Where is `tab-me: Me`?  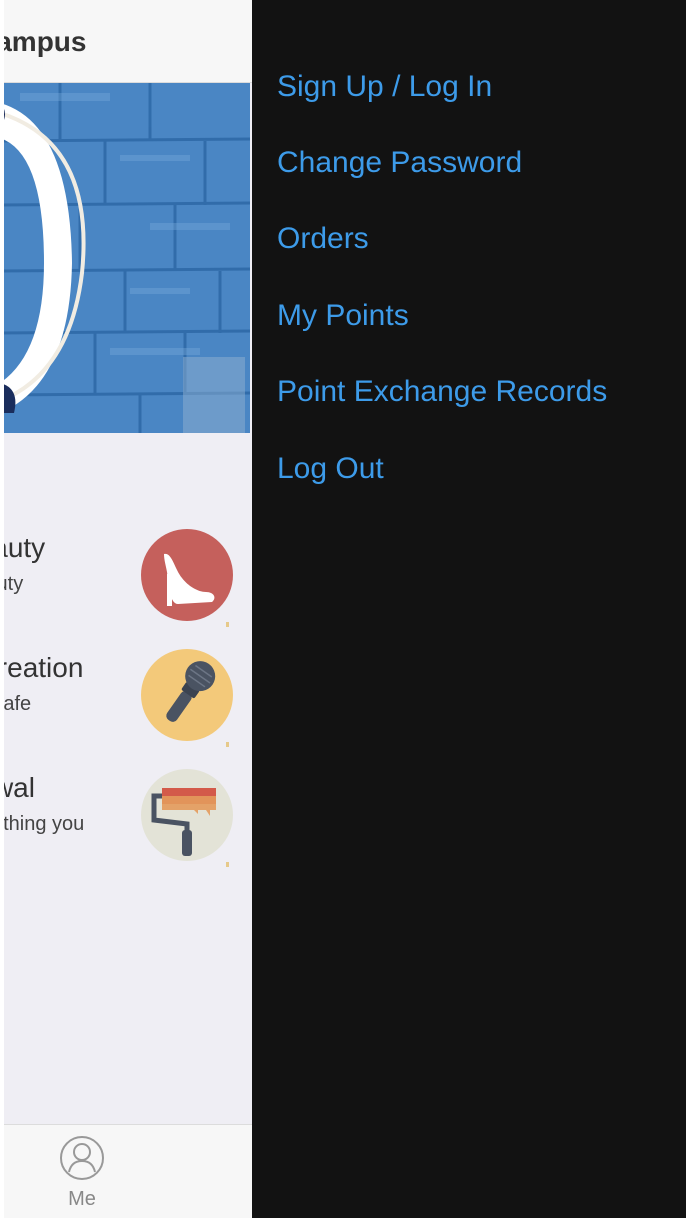 tab-me: Me is located at coordinates (82, 1175).